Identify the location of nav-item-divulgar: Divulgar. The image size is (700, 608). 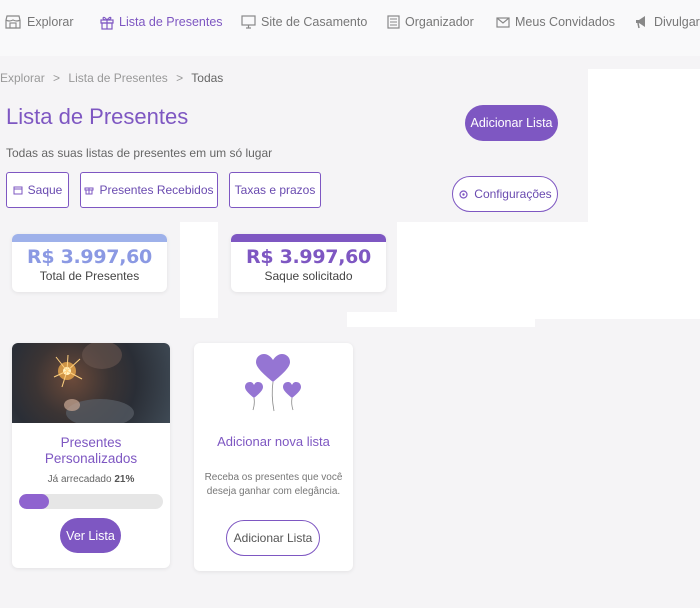
(667, 22).